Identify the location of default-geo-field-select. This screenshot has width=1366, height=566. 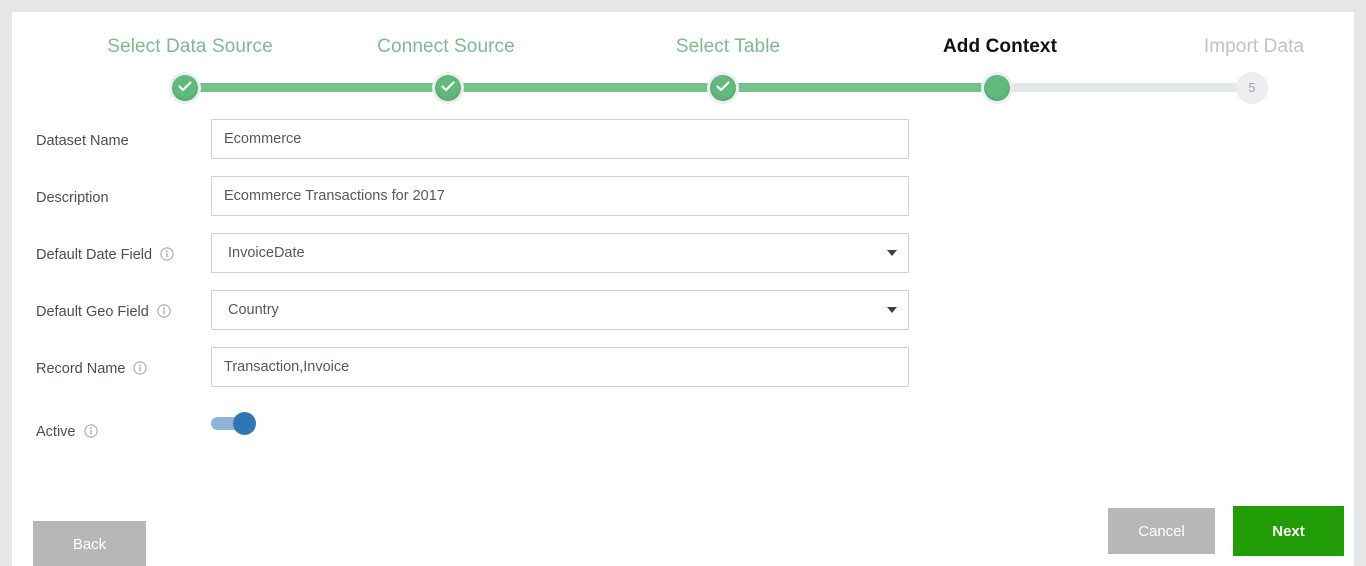
(560, 310).